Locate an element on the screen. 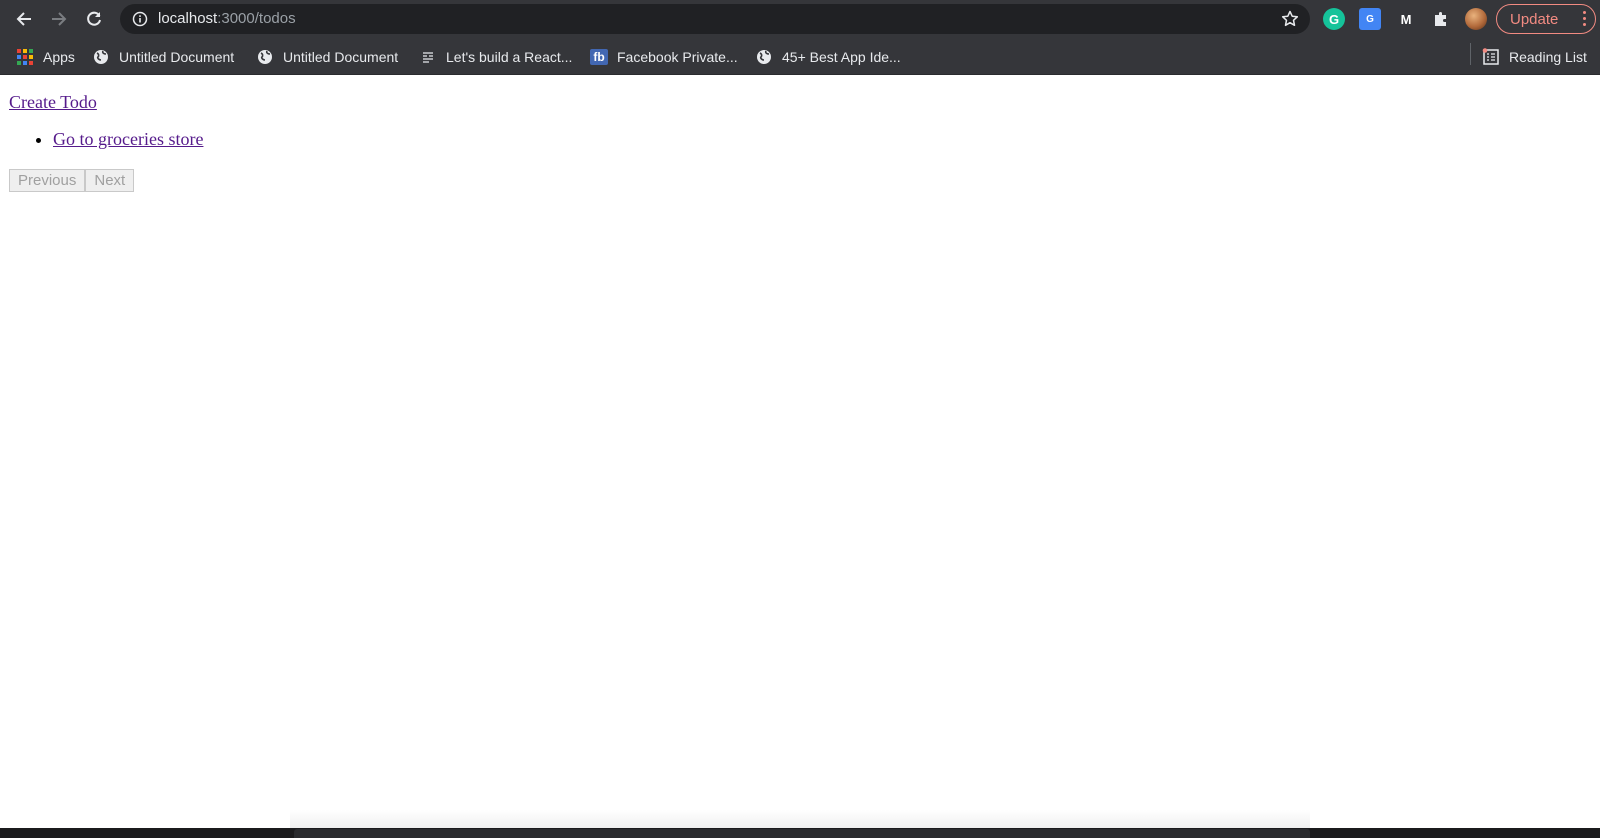  todo-item: Go to groceries store is located at coordinates (128, 139).